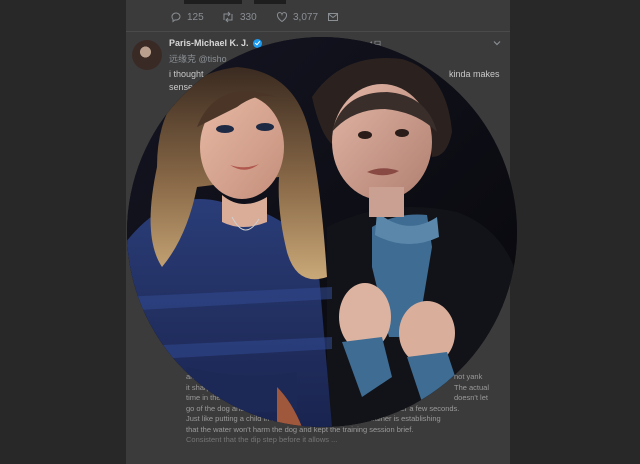 This screenshot has width=640, height=464. Describe the element at coordinates (248, 17) in the screenshot. I see `retweet-count: 330` at that location.